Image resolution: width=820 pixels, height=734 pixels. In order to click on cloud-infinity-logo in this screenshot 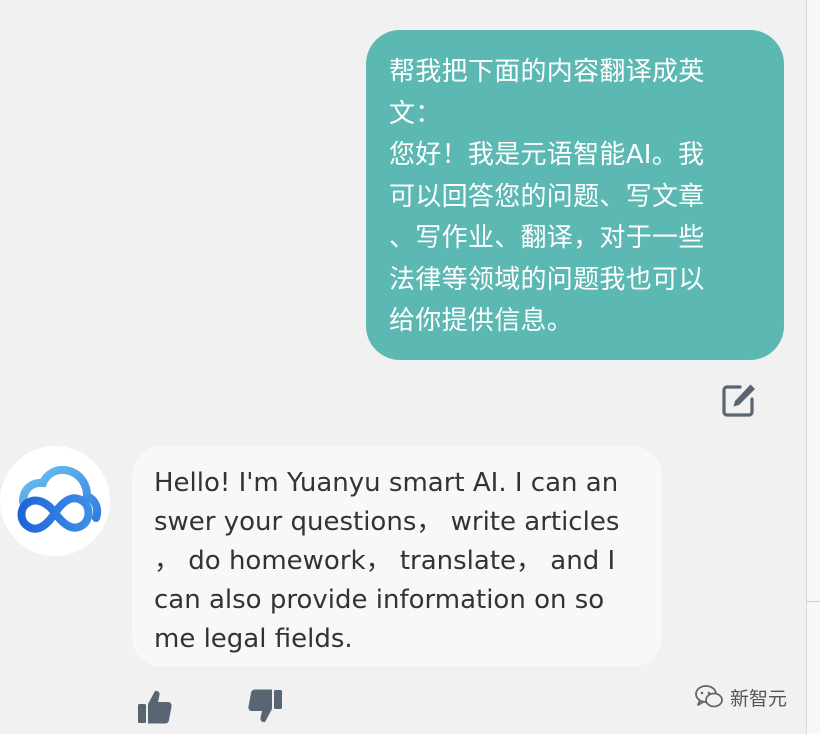, I will do `click(59, 499)`.